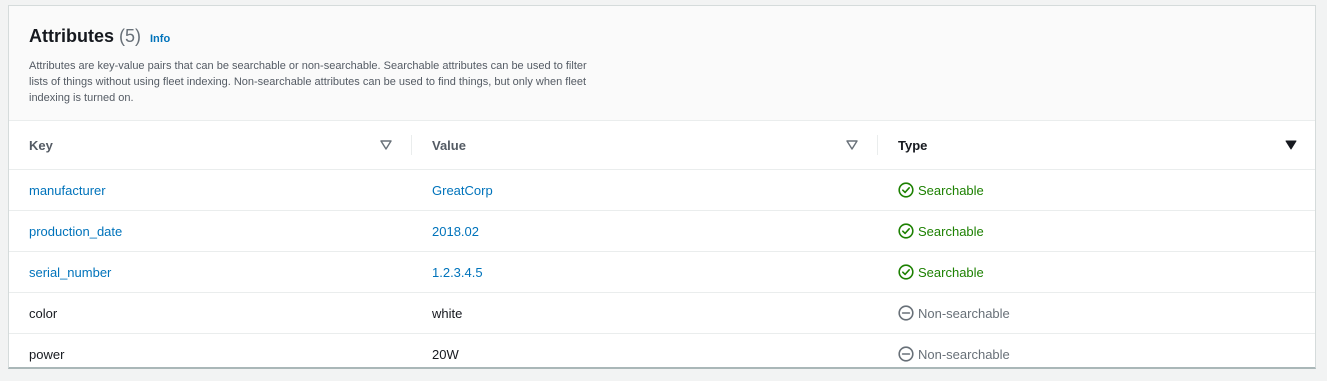 The height and width of the screenshot is (381, 1327). I want to click on attribute-key-link: manufacturer, so click(67, 190).